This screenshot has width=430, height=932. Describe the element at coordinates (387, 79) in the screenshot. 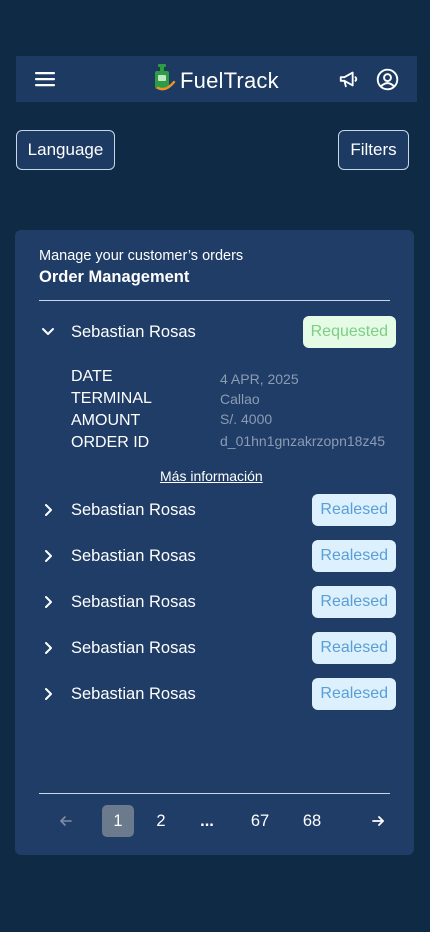

I see `user-icon` at that location.